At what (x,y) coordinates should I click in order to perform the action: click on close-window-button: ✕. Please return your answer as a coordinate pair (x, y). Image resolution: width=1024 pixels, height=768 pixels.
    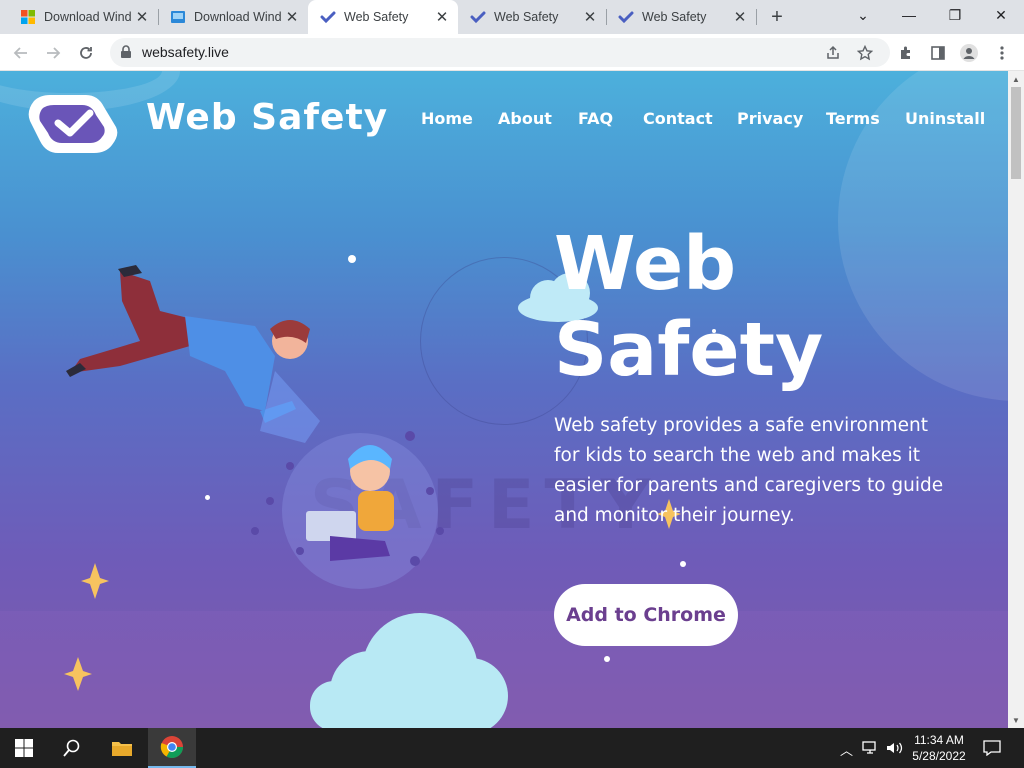
    Looking at the image, I should click on (1001, 15).